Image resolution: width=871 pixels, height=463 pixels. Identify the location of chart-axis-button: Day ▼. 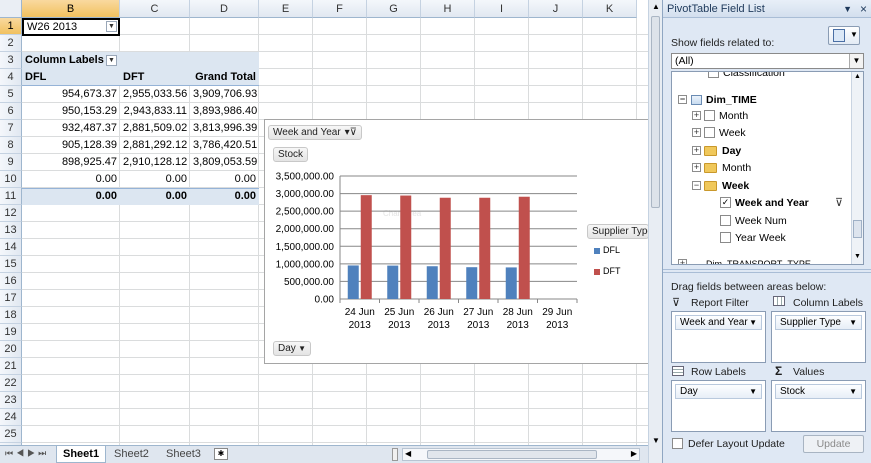
(292, 348).